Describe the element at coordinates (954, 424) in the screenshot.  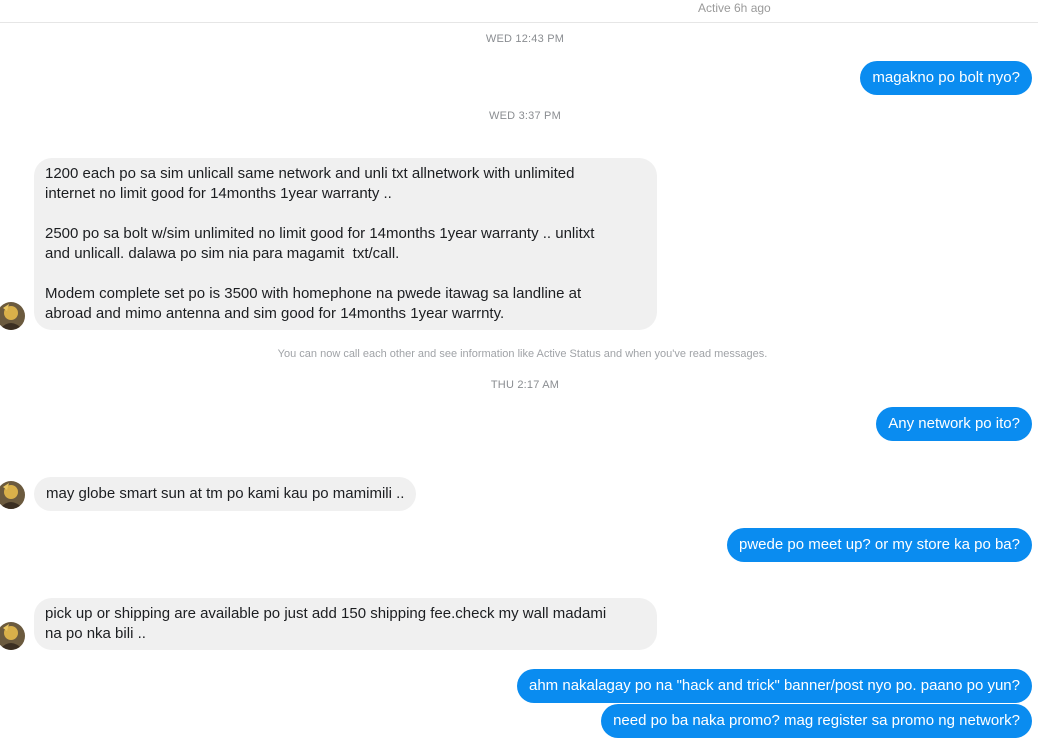
I see `outgoing-message: Any network po ito?` at that location.